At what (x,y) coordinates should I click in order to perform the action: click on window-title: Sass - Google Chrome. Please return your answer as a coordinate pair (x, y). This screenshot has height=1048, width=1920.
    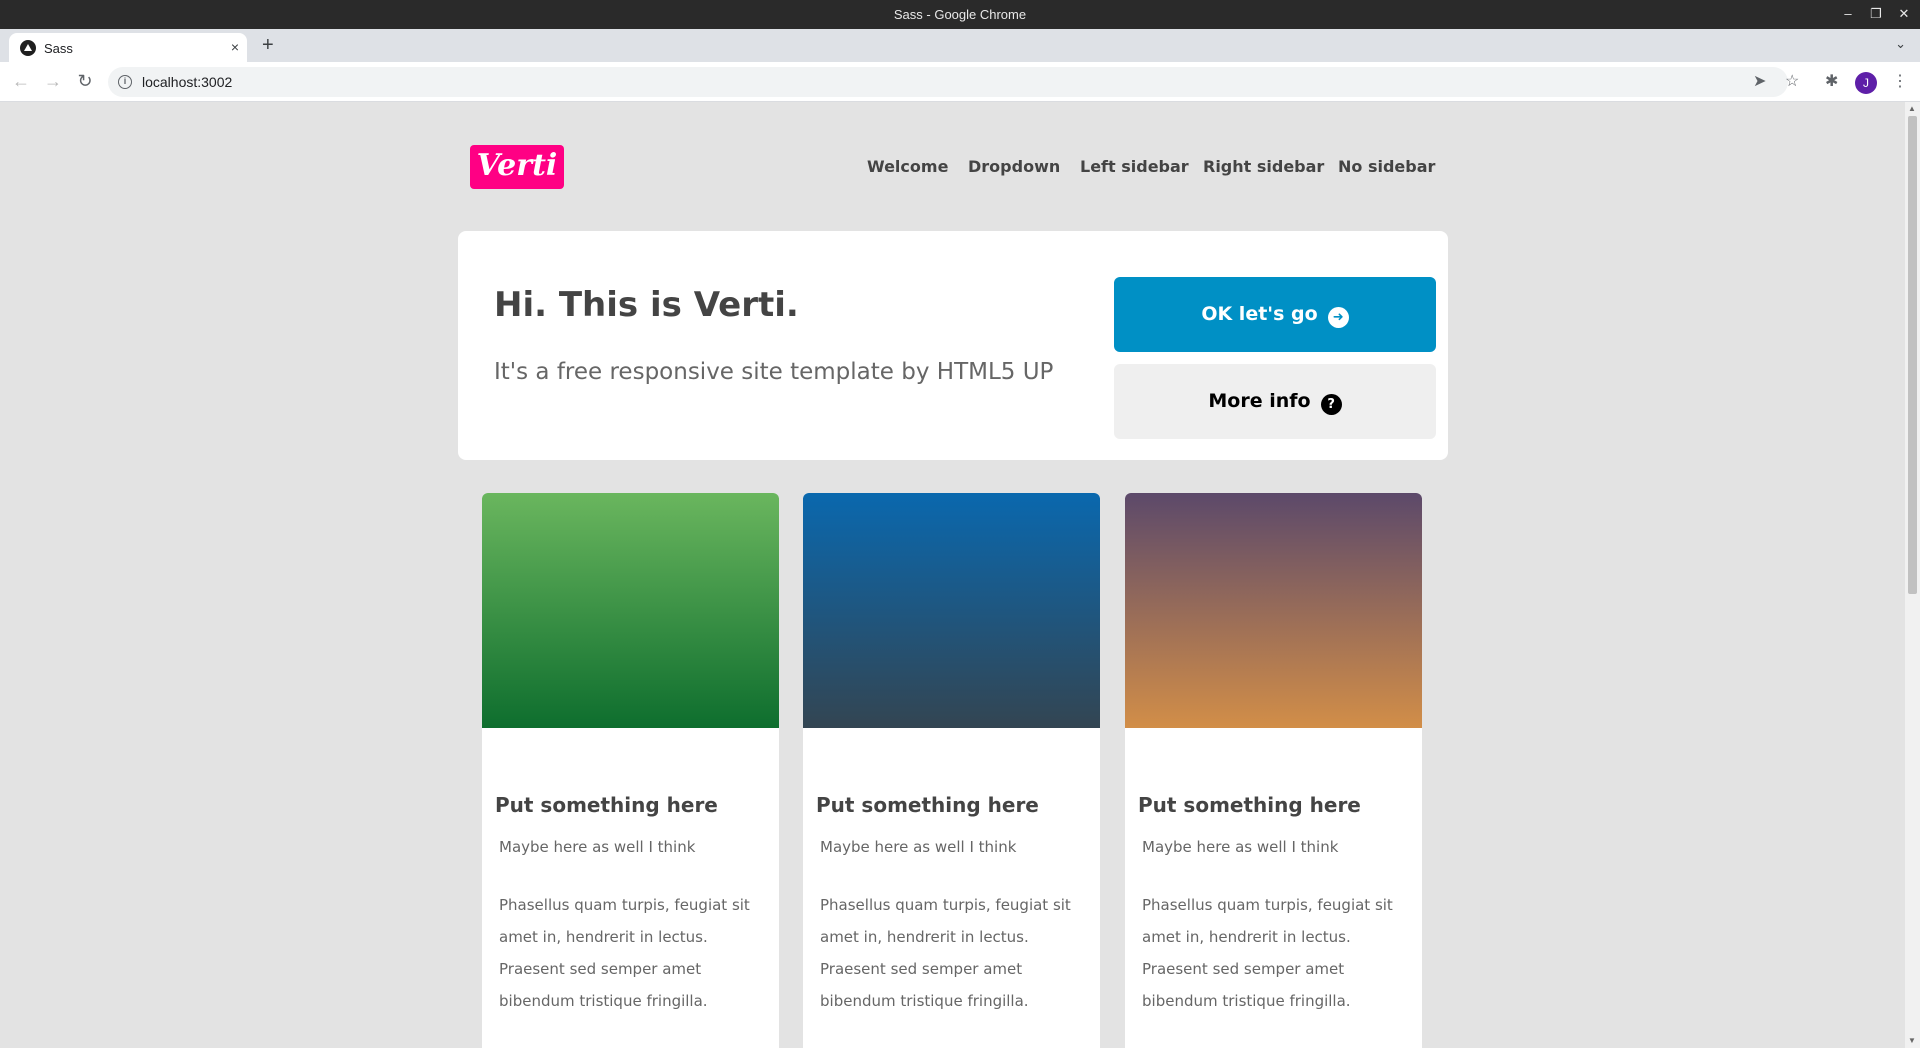
    Looking at the image, I should click on (960, 14).